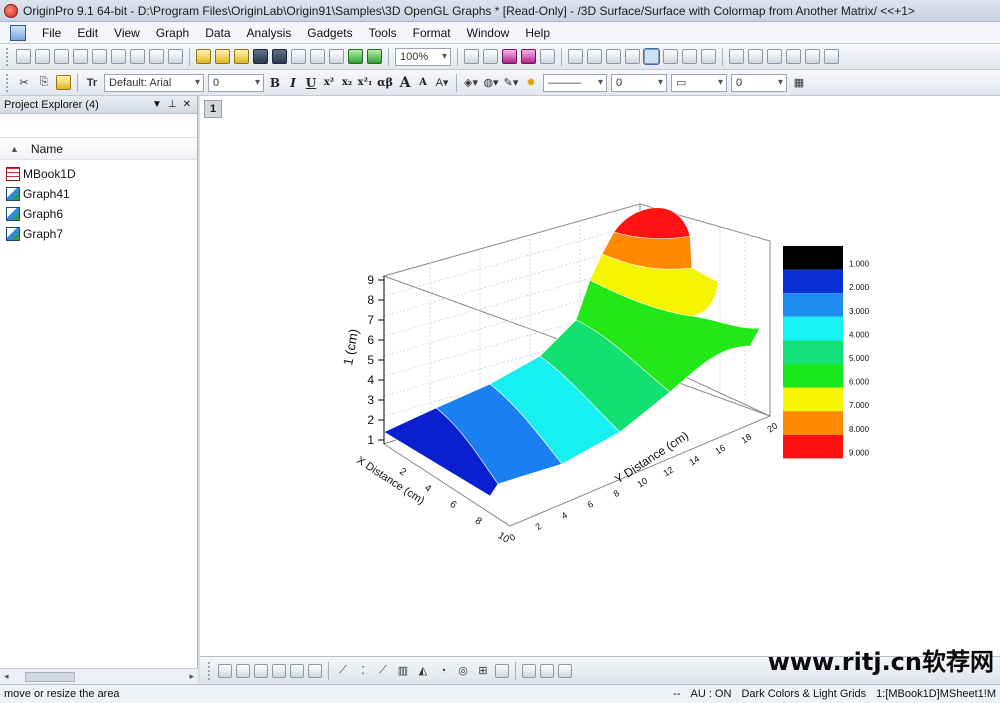  What do you see at coordinates (793, 56) in the screenshot?
I see `sort-icon` at bounding box center [793, 56].